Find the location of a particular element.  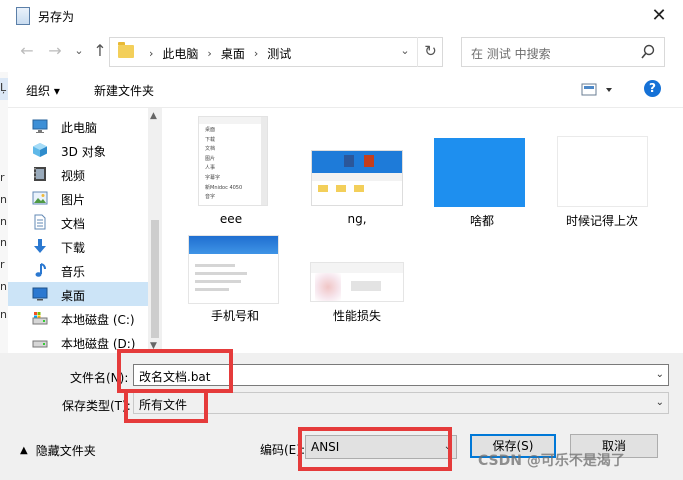

view-options-icon is located at coordinates (599, 90).